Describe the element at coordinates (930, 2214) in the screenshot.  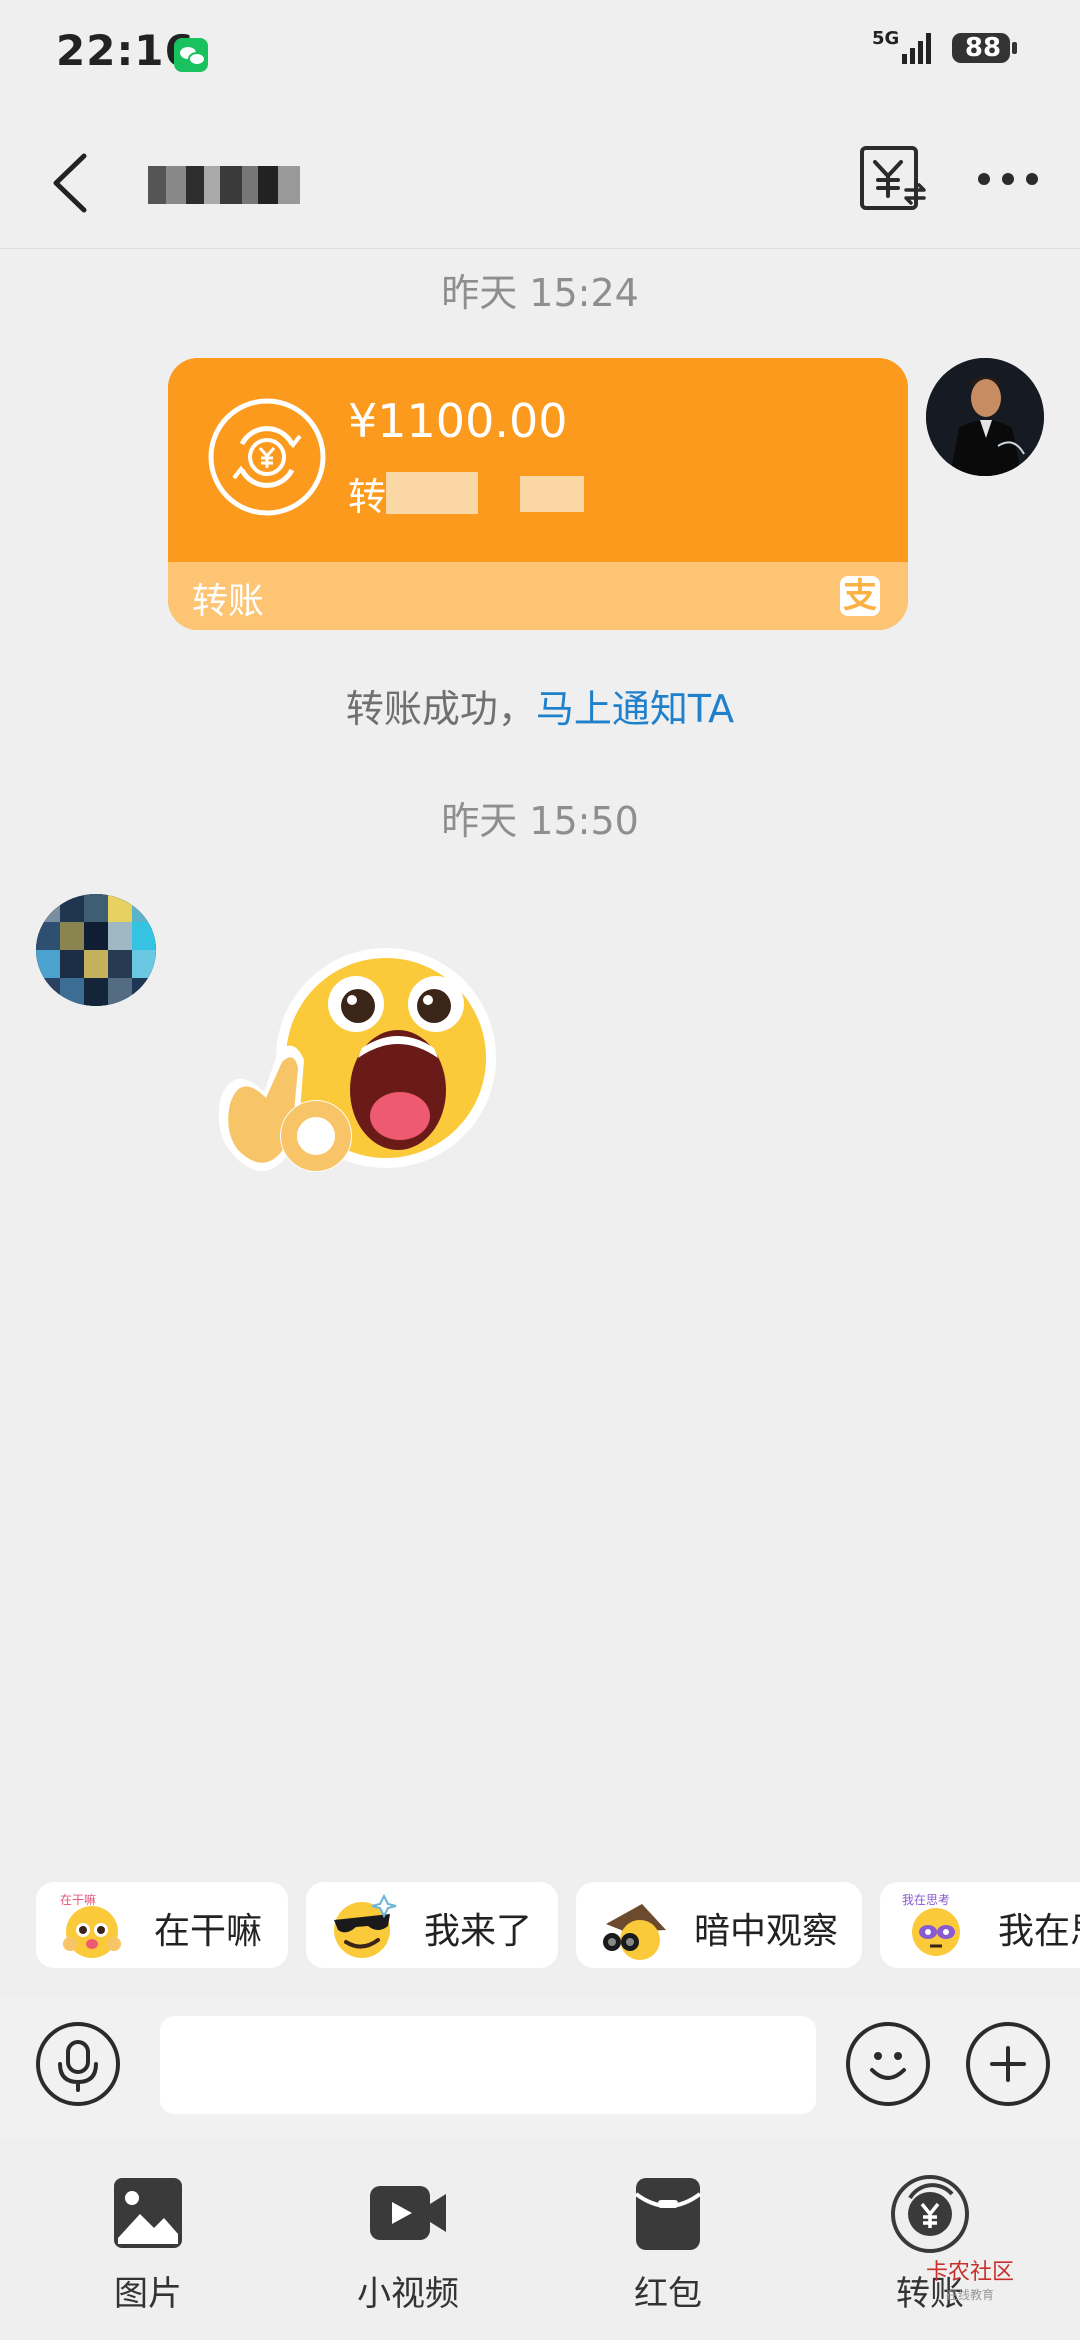
I see `transfer-icon` at that location.